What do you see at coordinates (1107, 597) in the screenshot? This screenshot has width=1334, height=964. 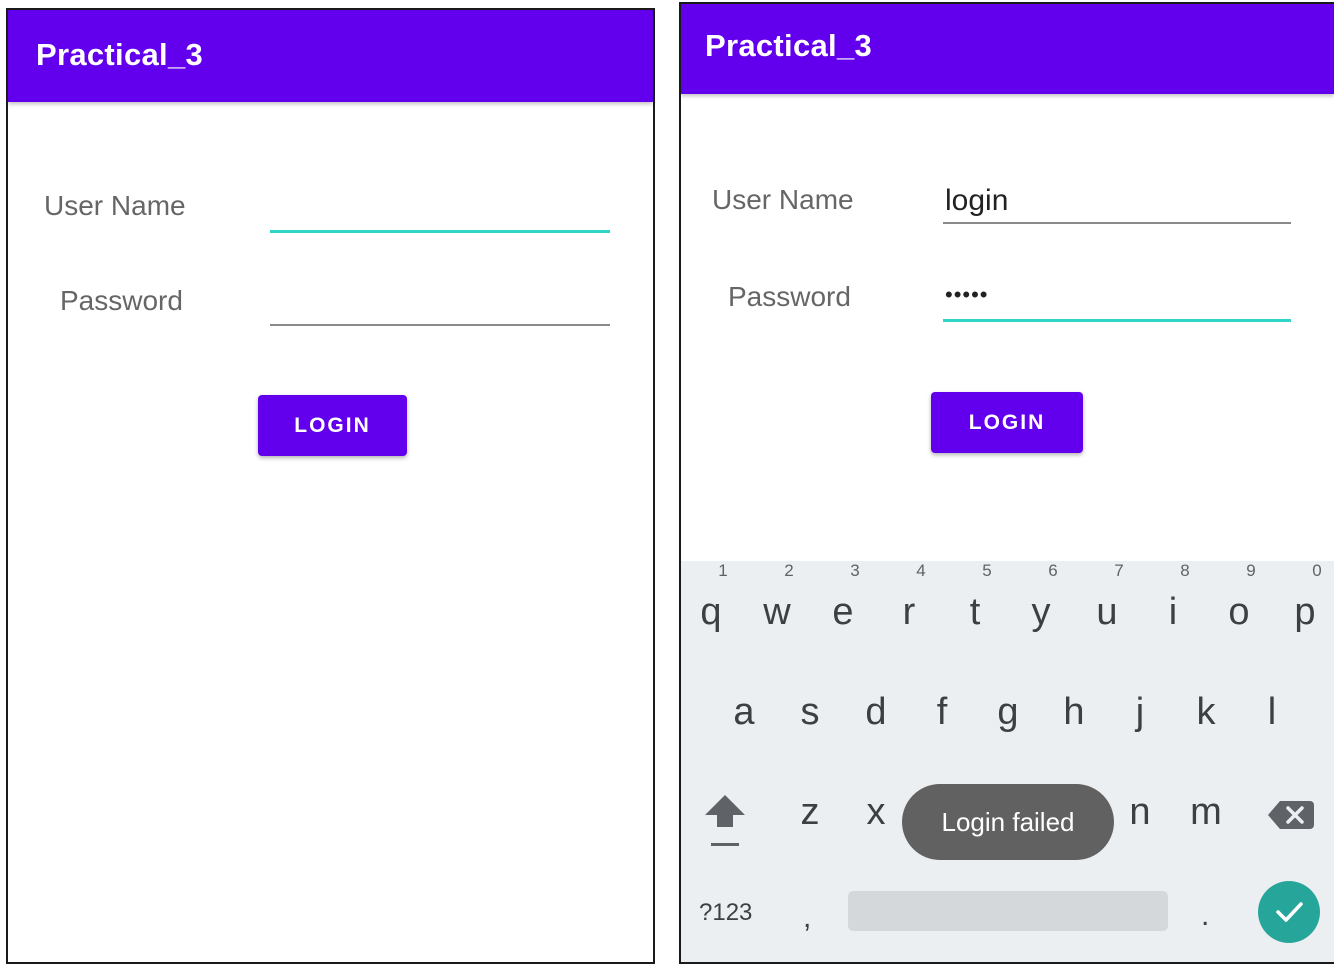 I see `key-u: 7u` at bounding box center [1107, 597].